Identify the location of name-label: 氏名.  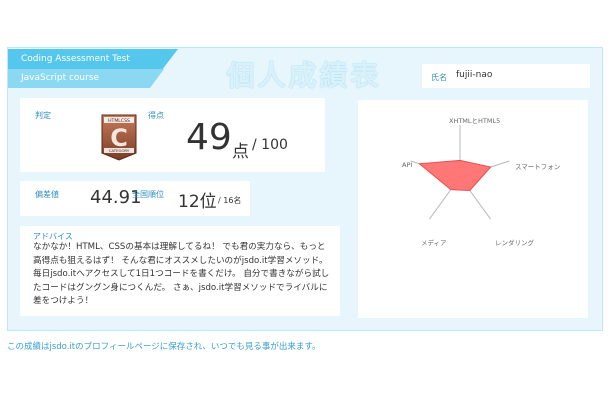
(439, 77).